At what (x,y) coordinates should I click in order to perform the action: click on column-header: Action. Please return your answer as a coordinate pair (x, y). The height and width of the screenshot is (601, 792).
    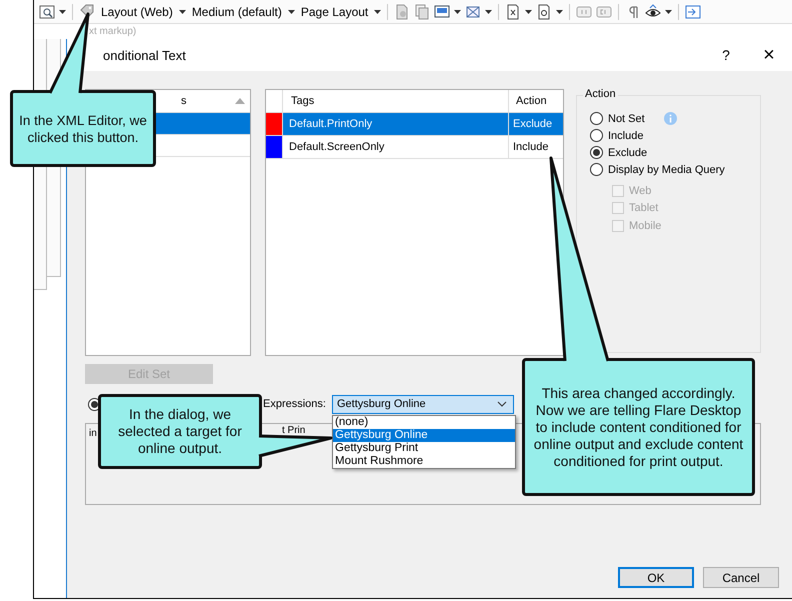
    Looking at the image, I should click on (535, 101).